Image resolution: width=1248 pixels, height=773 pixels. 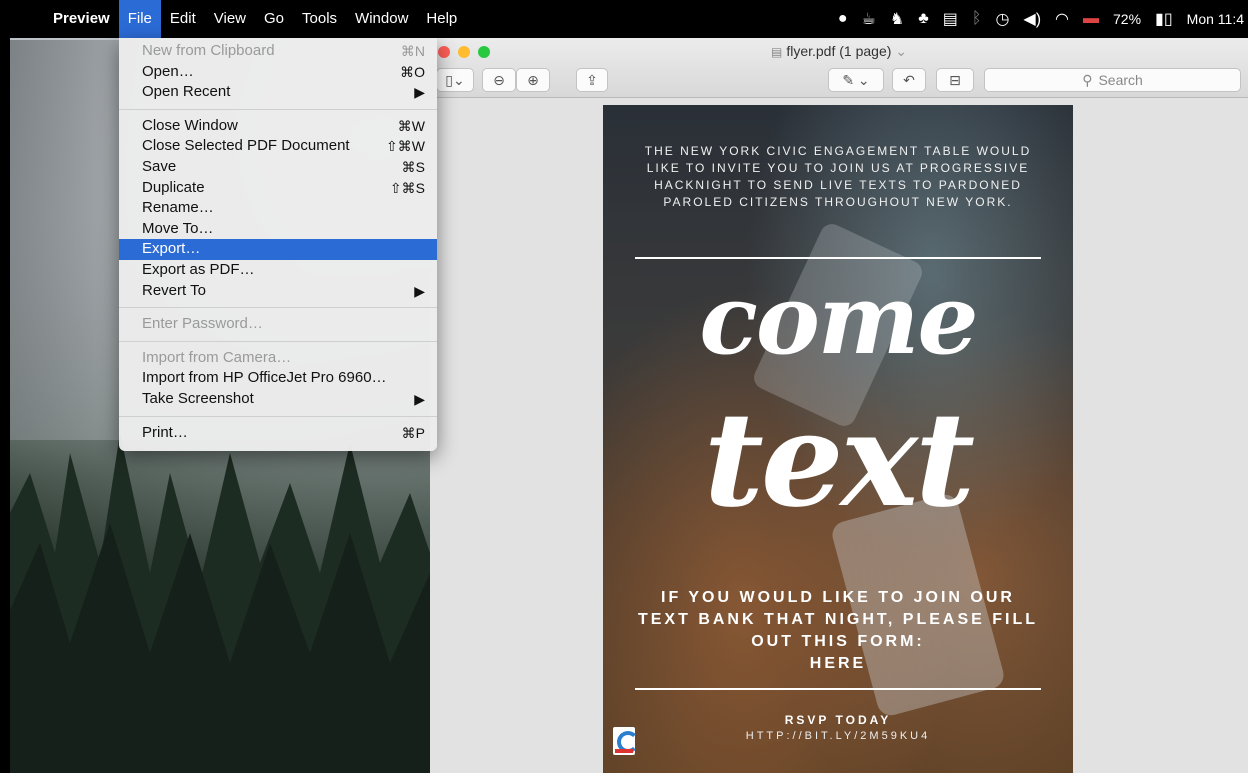 What do you see at coordinates (901, 51) in the screenshot?
I see `chevron-down-icon: ⌄` at bounding box center [901, 51].